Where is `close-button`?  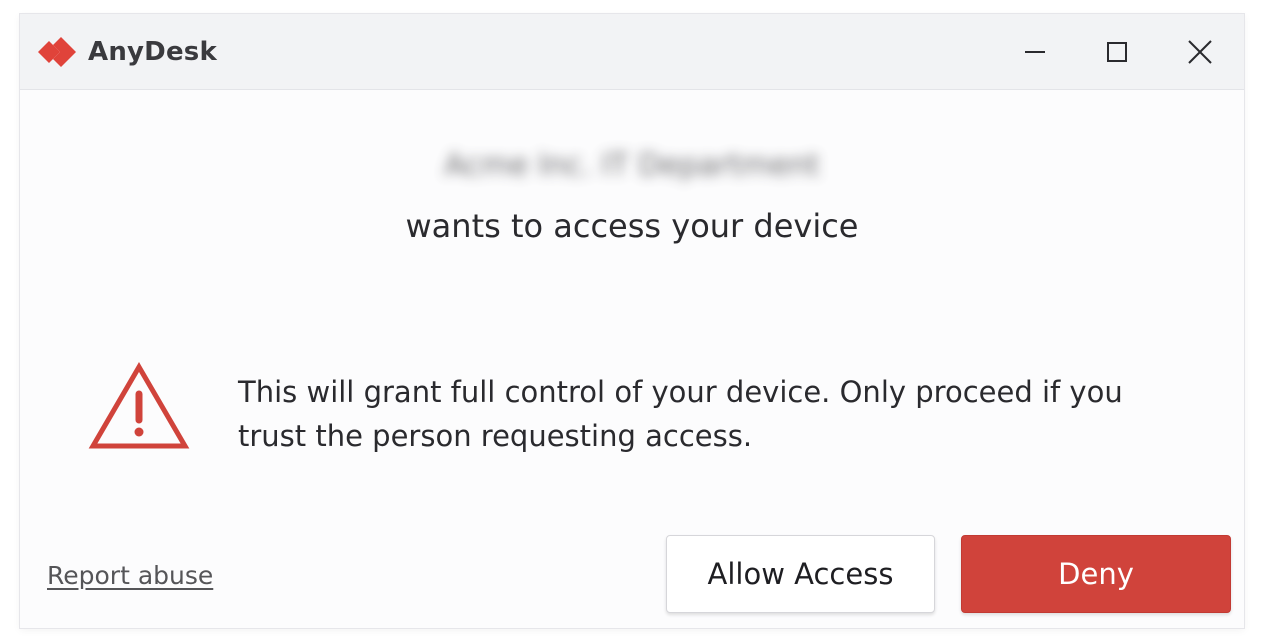 close-button is located at coordinates (1200, 52).